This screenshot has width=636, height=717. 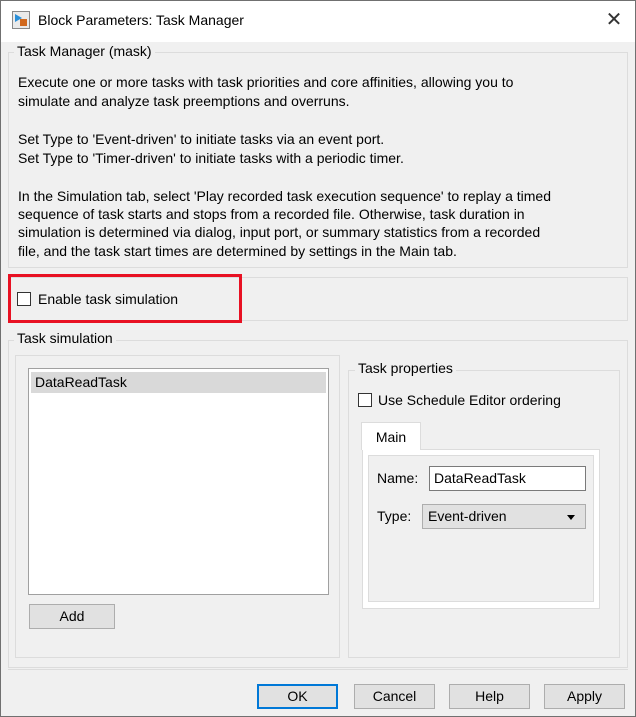 I want to click on divider, so click(x=318, y=669).